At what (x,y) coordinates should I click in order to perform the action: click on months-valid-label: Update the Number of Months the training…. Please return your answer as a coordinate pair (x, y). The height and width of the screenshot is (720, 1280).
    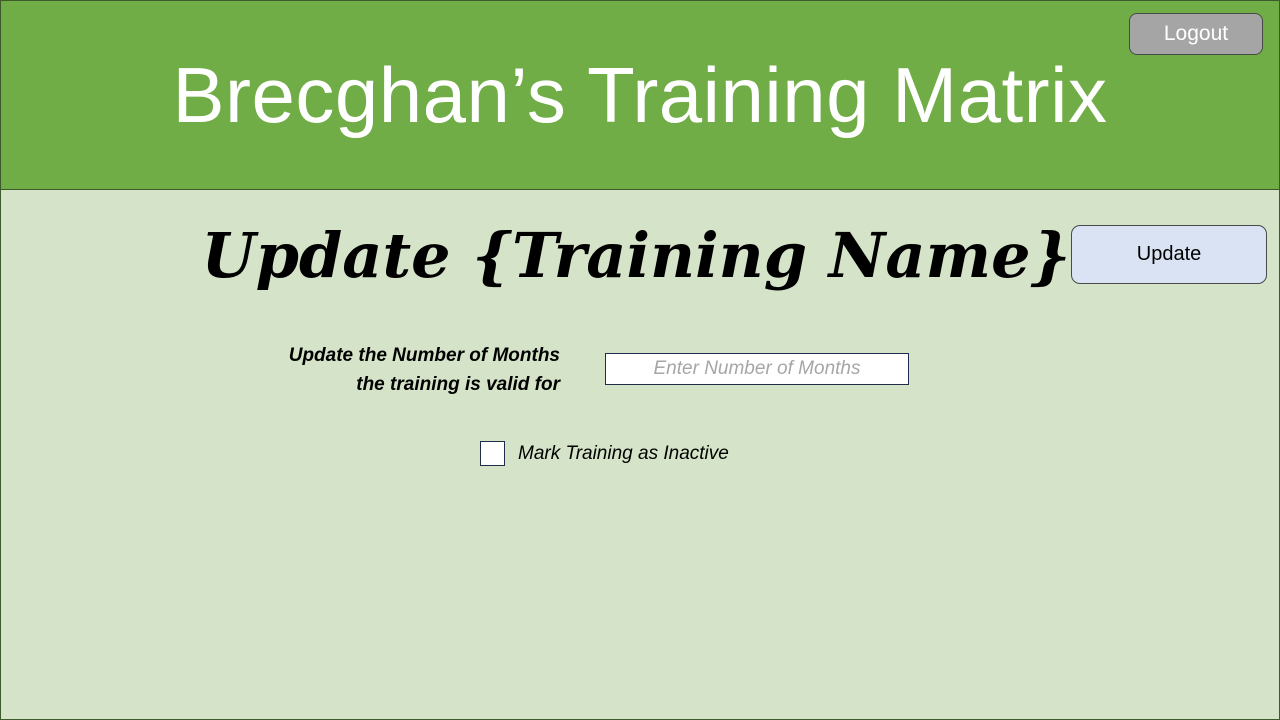
    Looking at the image, I should click on (380, 370).